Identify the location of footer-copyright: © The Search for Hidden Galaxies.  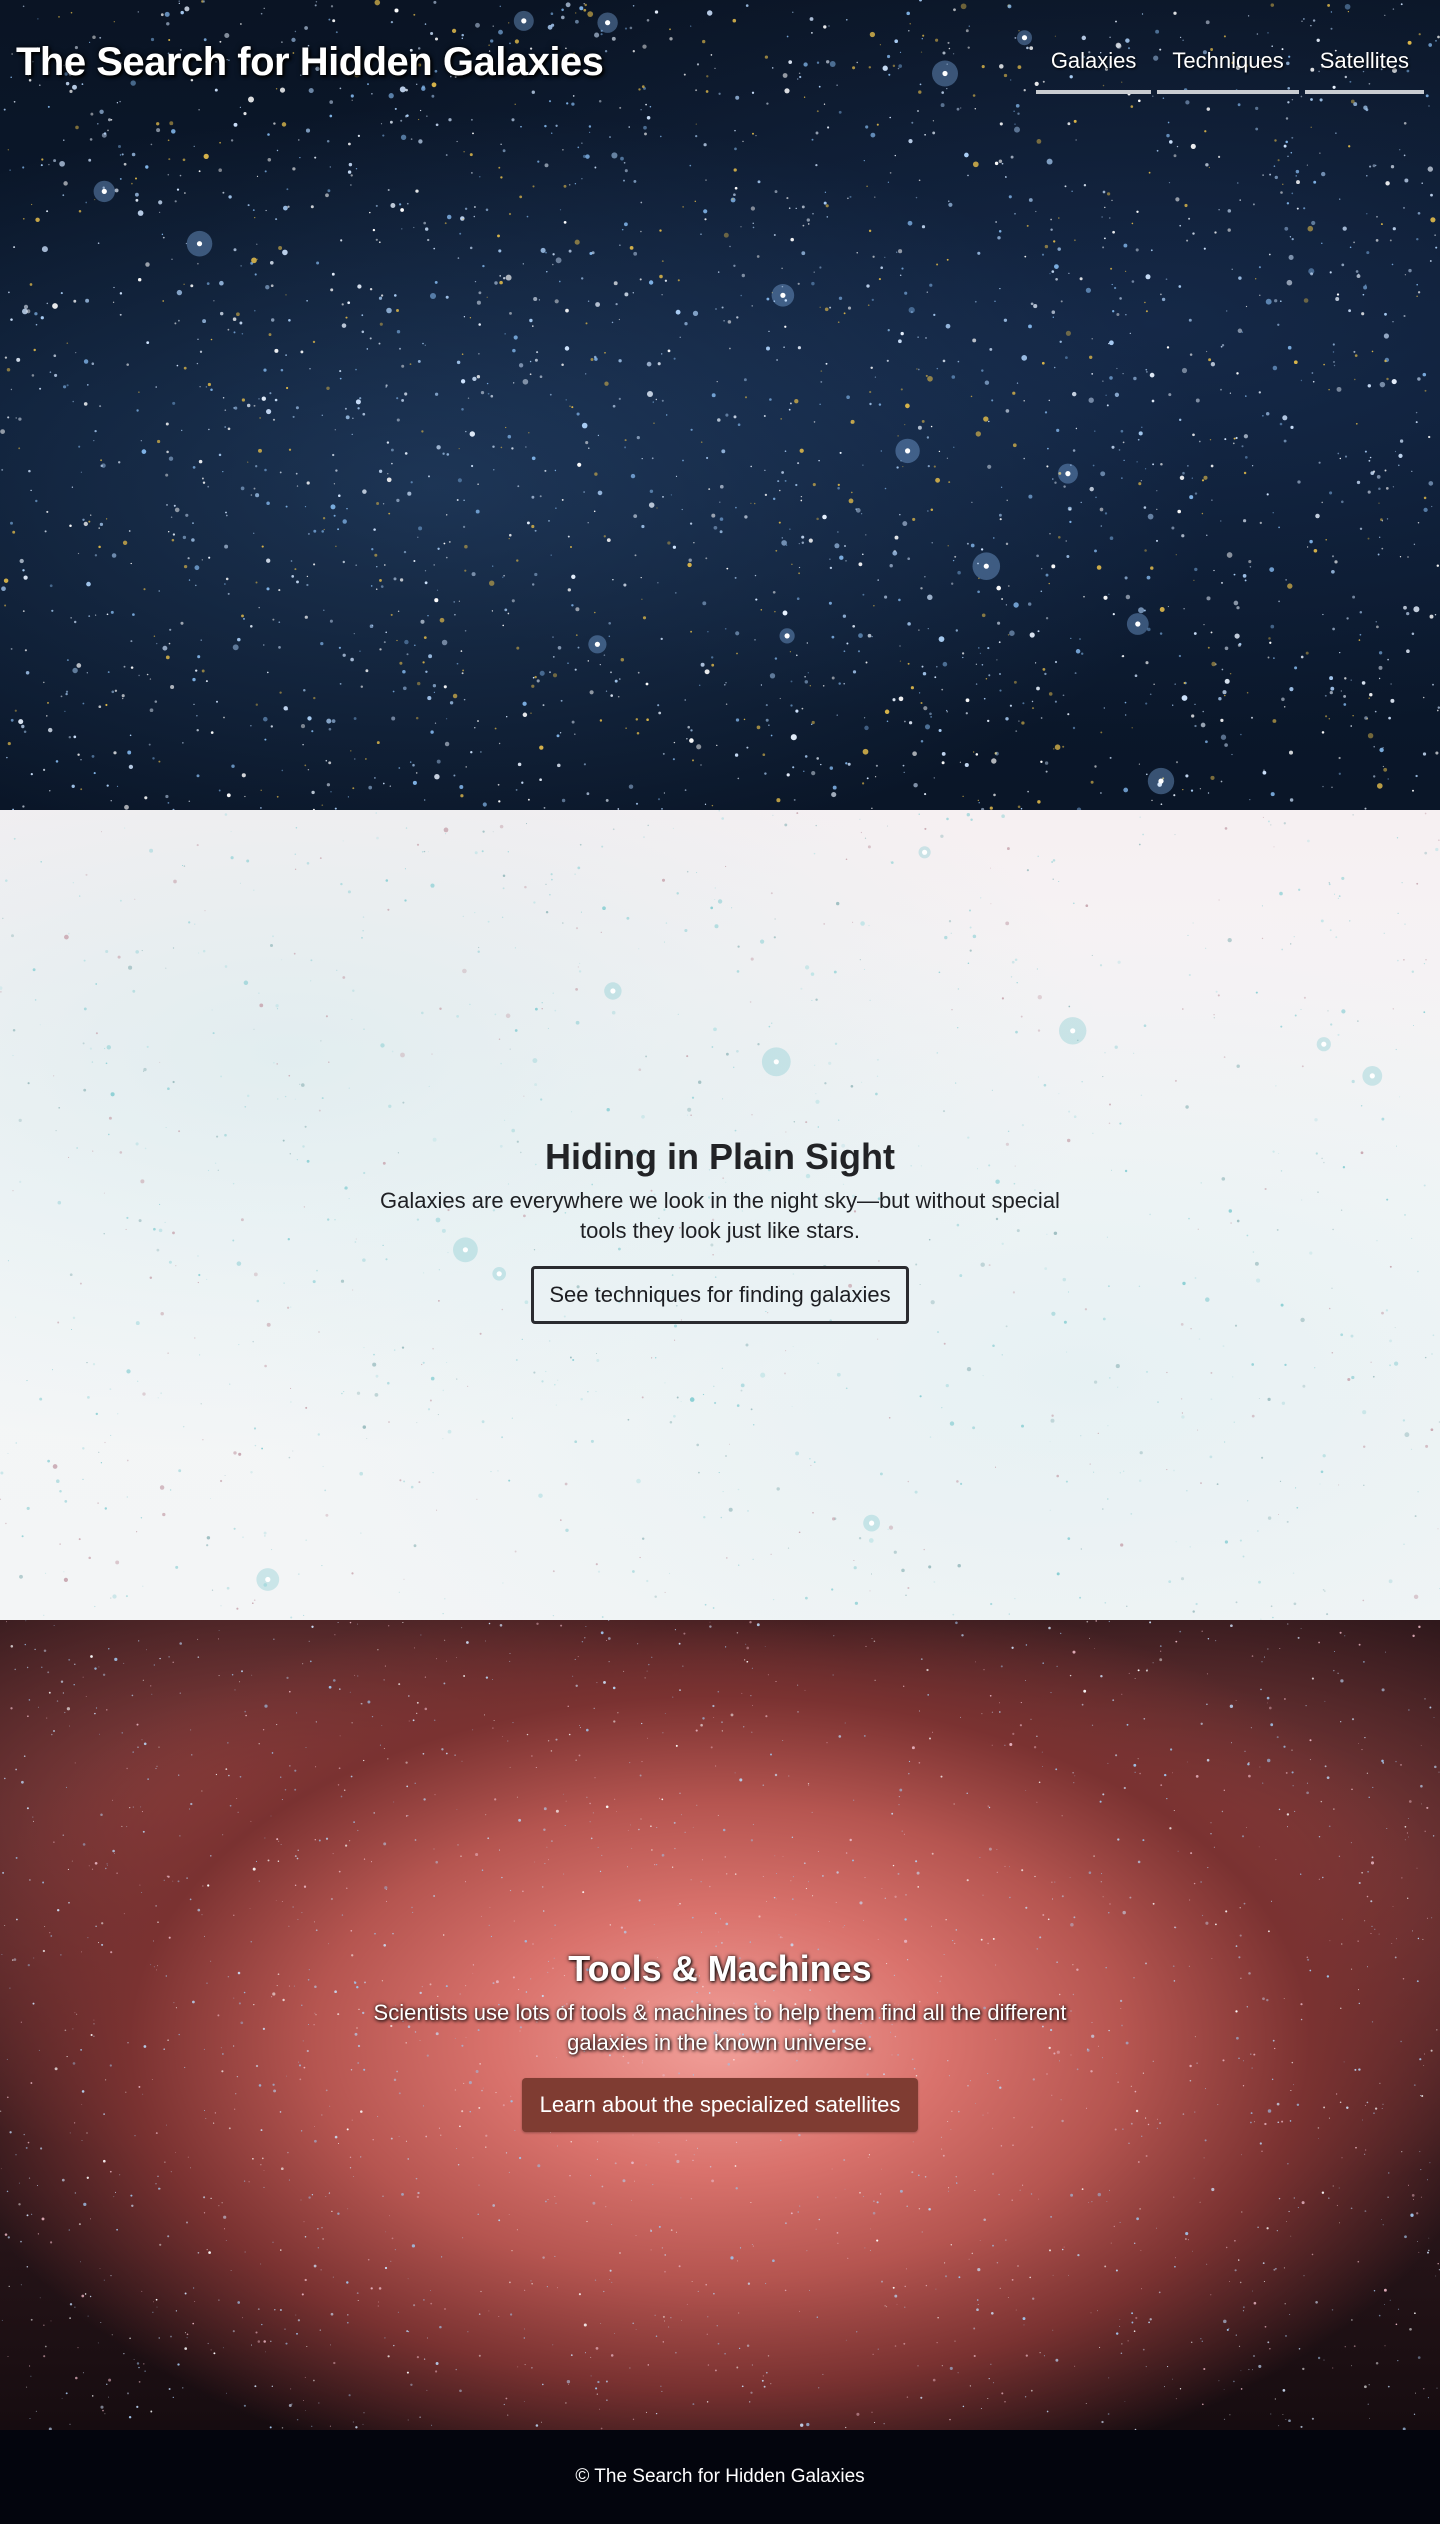
(720, 2476).